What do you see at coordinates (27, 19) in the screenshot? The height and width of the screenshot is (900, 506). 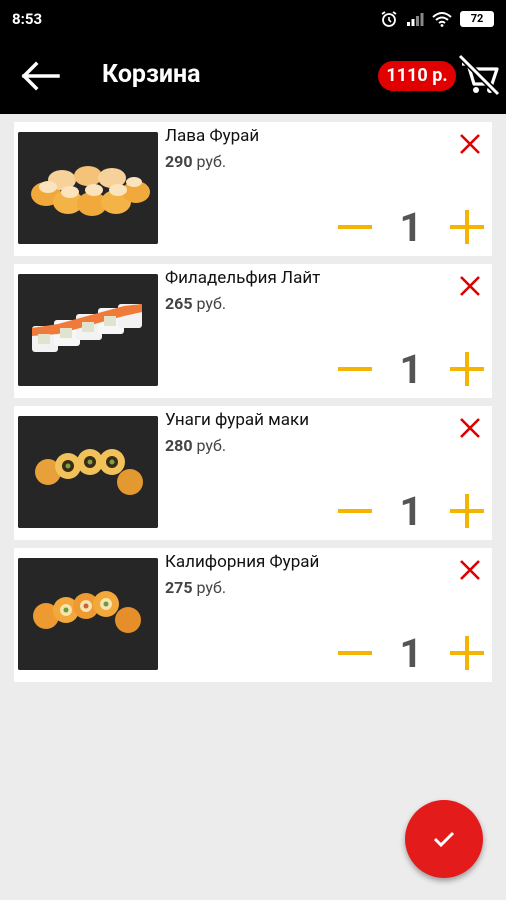 I see `status-time: 8:53` at bounding box center [27, 19].